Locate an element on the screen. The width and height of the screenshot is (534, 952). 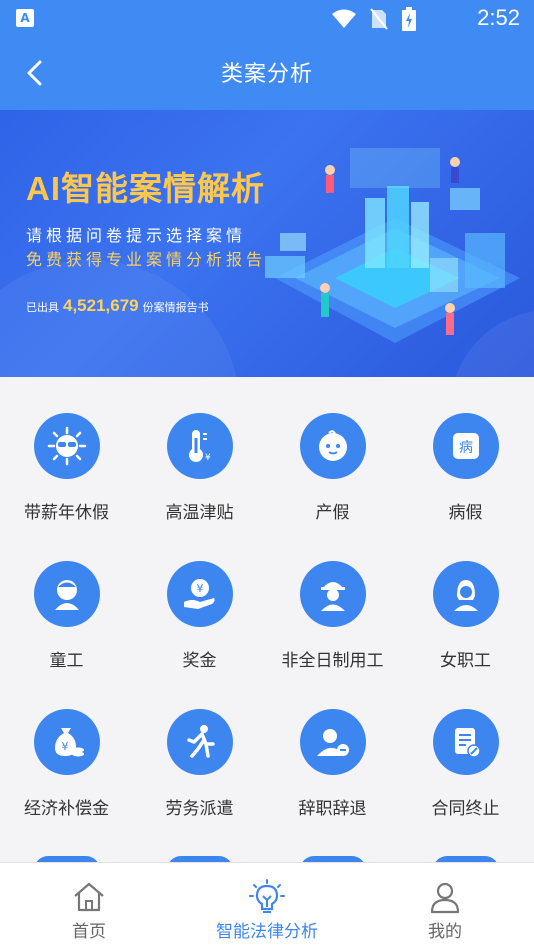
home-icon is located at coordinates (89, 897).